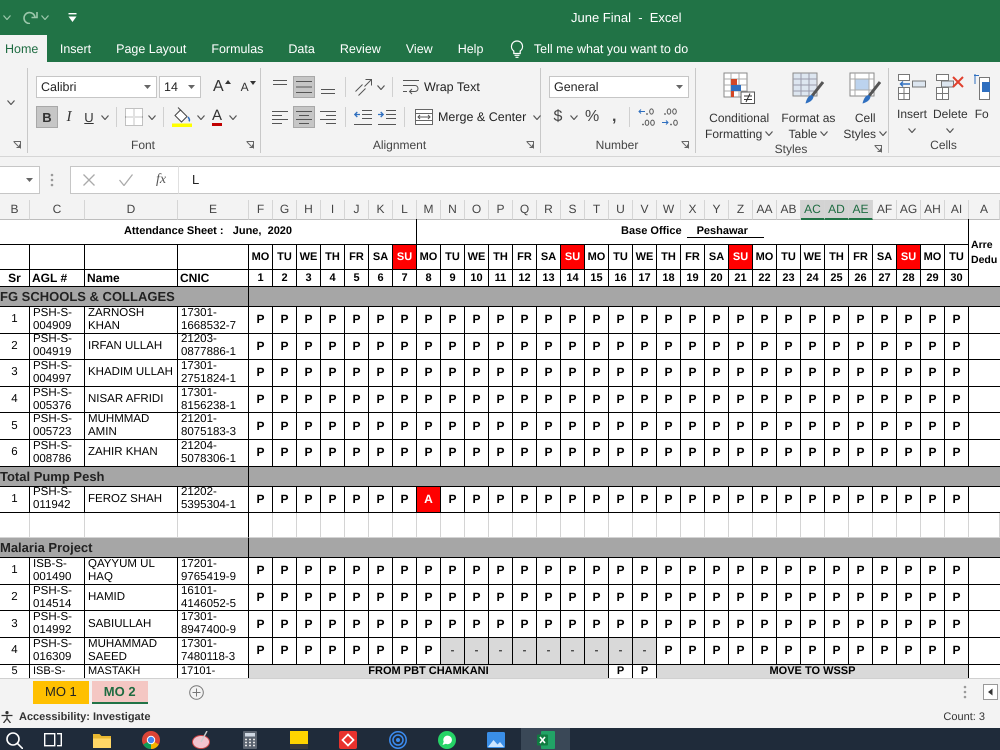 The height and width of the screenshot is (750, 1000). What do you see at coordinates (213, 210) in the screenshot?
I see `column-header: E` at bounding box center [213, 210].